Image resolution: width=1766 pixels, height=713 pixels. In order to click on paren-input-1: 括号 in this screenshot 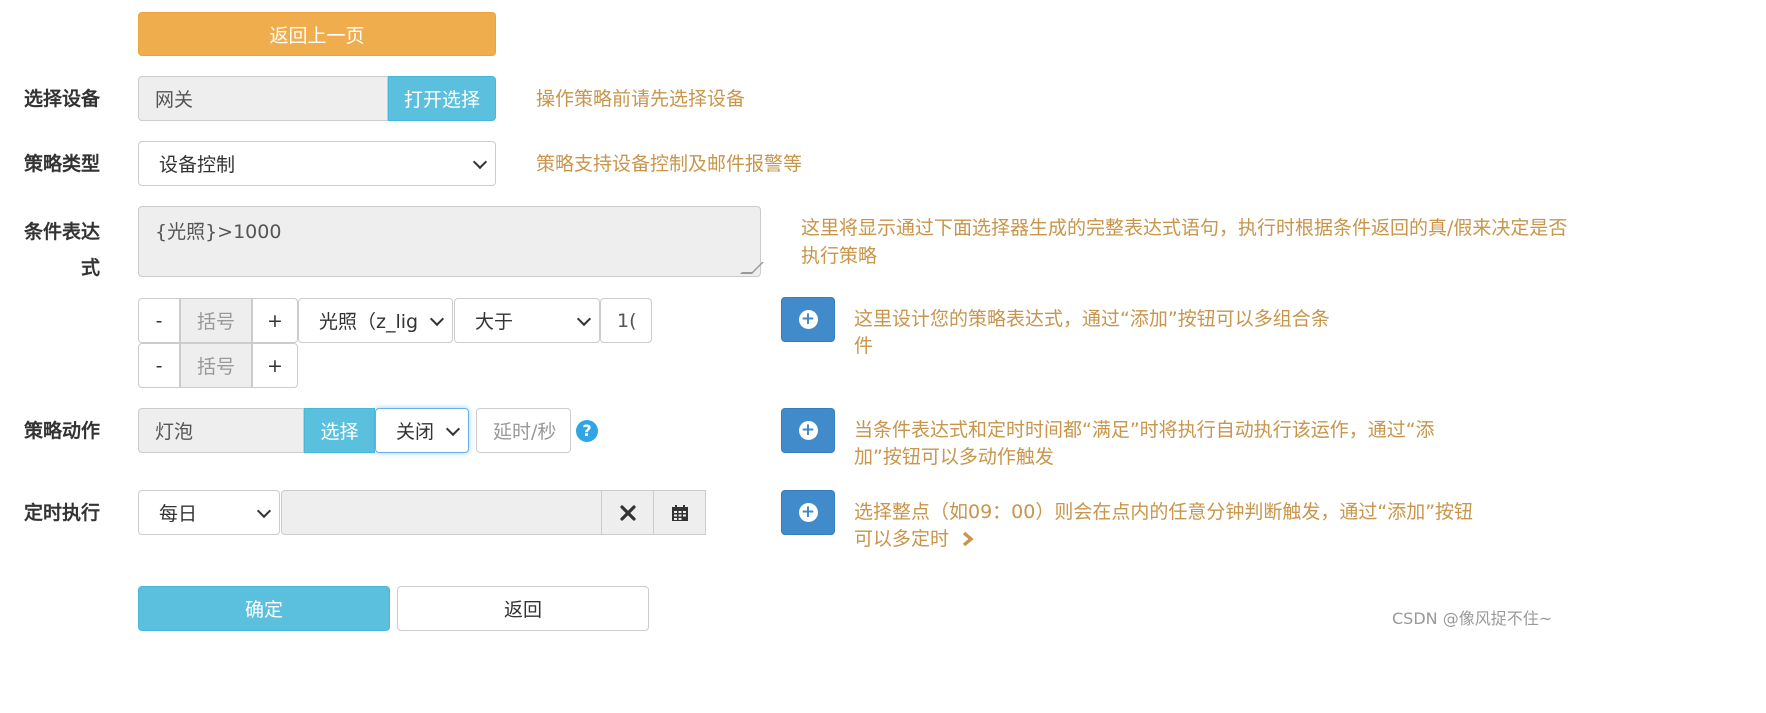, I will do `click(216, 320)`.